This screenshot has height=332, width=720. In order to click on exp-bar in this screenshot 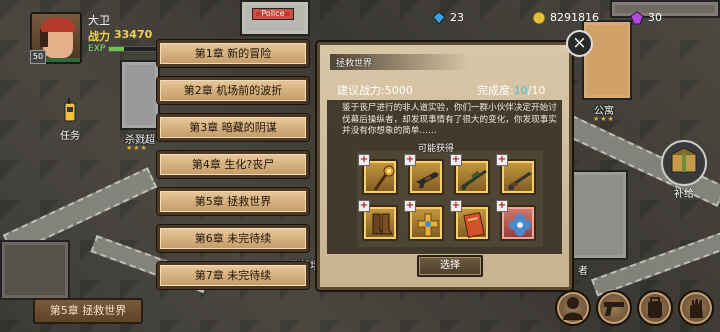, I will do `click(134, 49)`.